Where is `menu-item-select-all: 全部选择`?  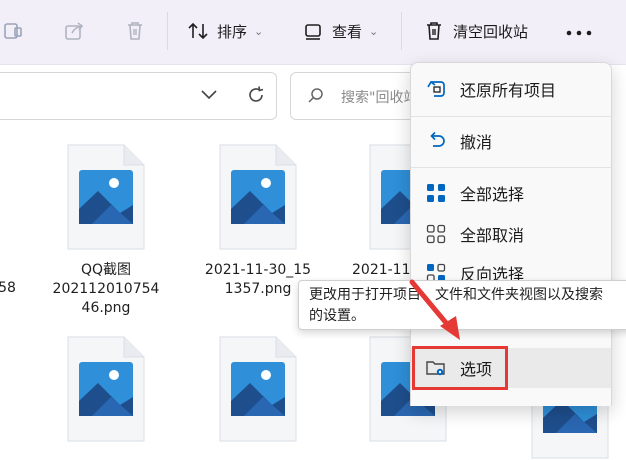 menu-item-select-all: 全部选择 is located at coordinates (511, 193).